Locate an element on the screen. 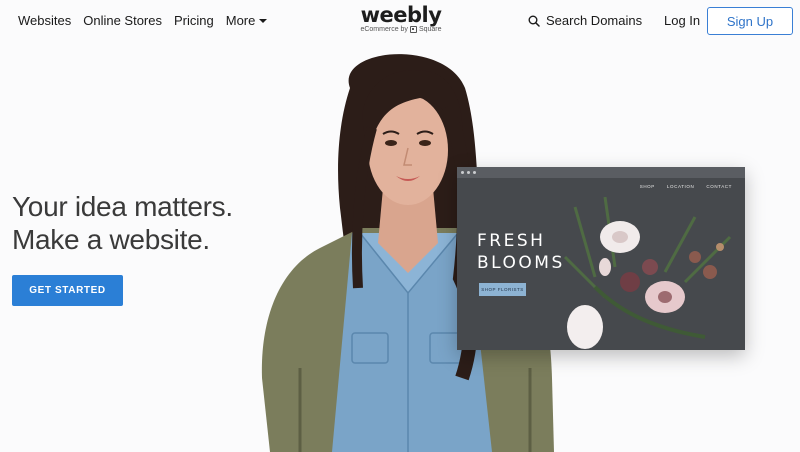  nav-online-stores: Online Stores is located at coordinates (122, 20).